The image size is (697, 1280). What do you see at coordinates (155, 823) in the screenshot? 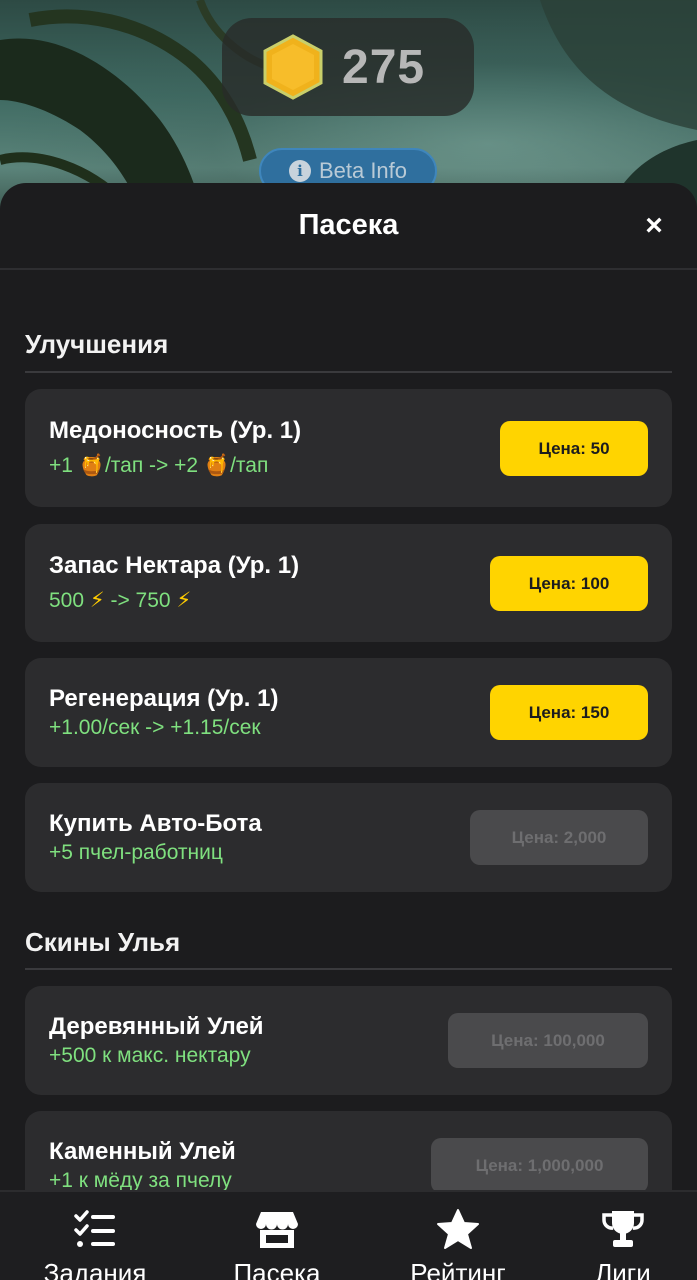
I see `upgrade-name: Купить Авто-Бота` at bounding box center [155, 823].